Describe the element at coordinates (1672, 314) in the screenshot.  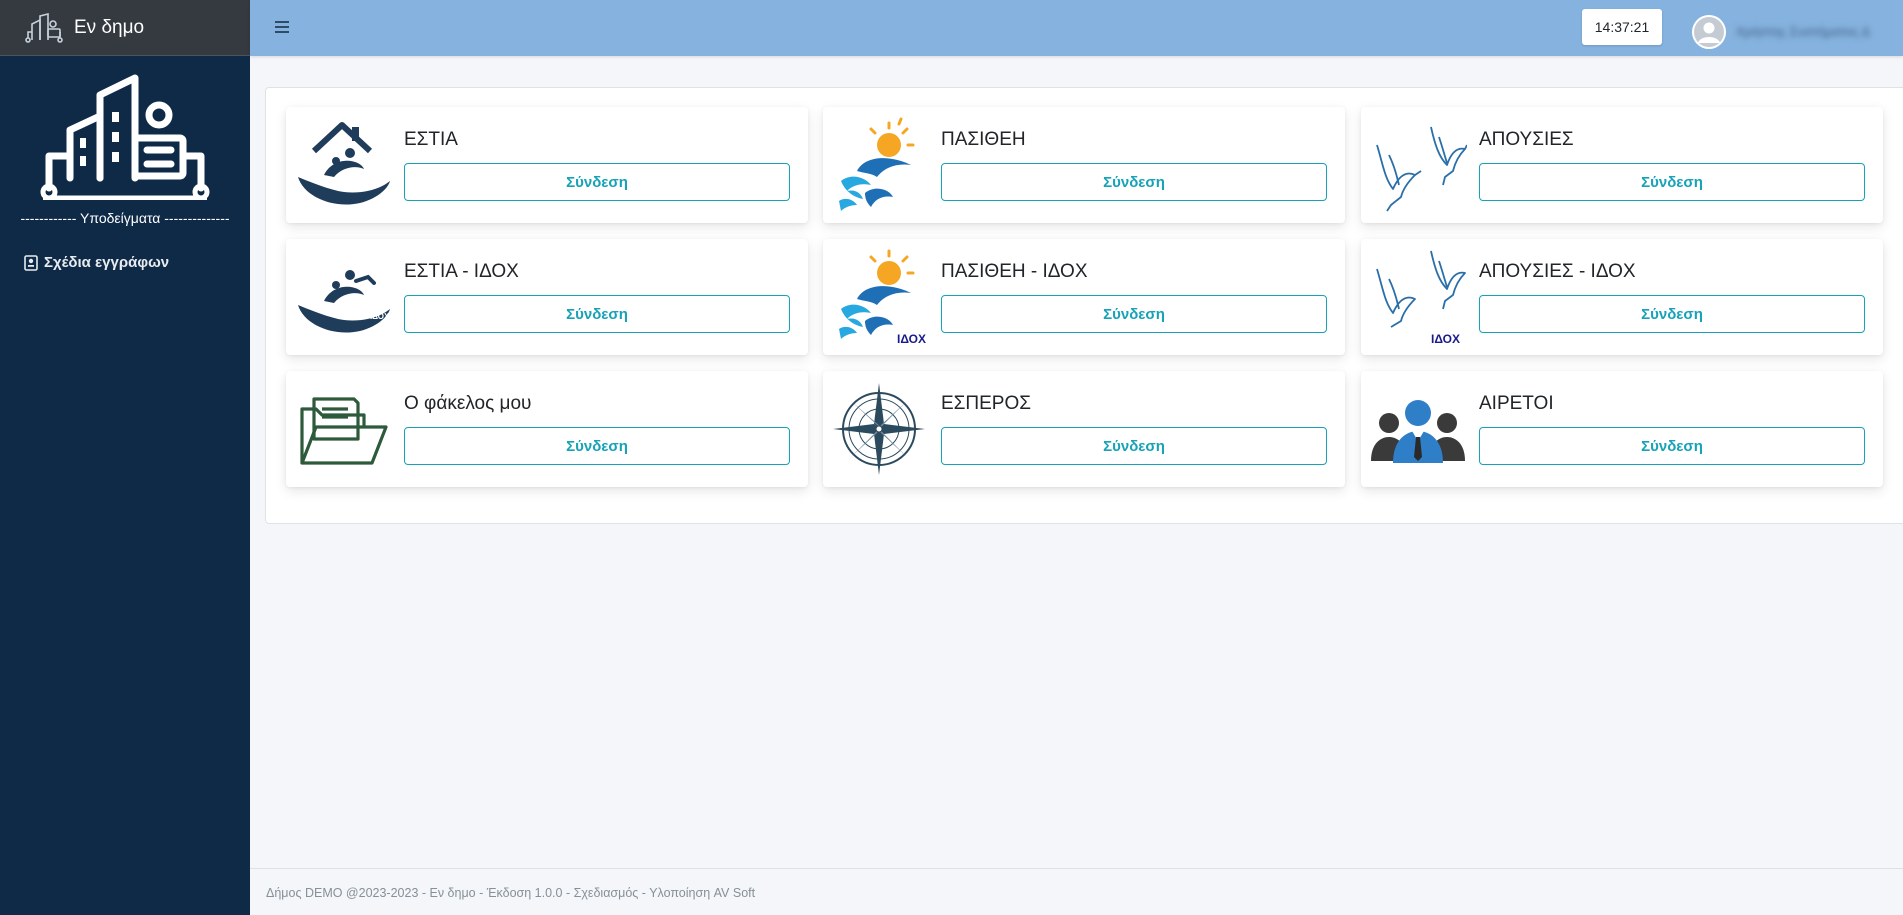
I see `connect-button-apousies-idox: Σύνδεση` at that location.